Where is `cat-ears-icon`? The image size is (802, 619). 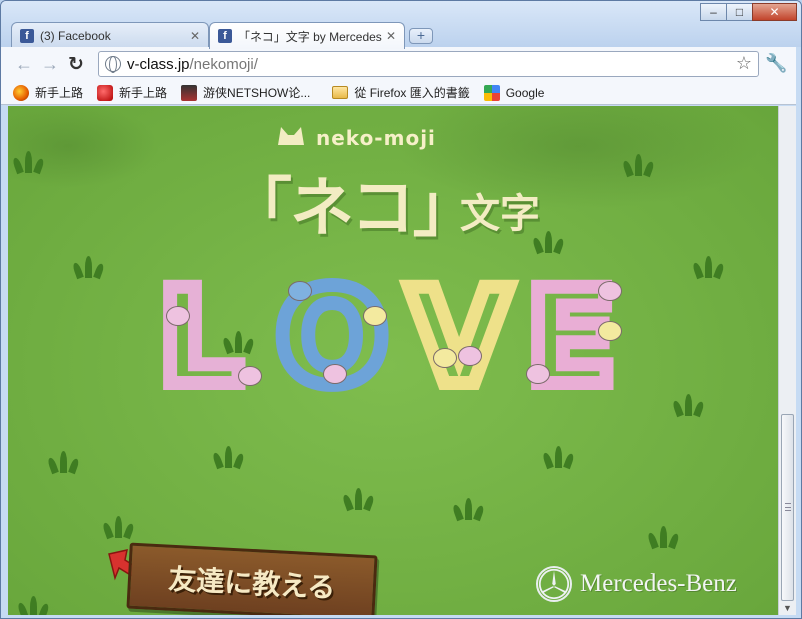
cat-ears-icon is located at coordinates (291, 136).